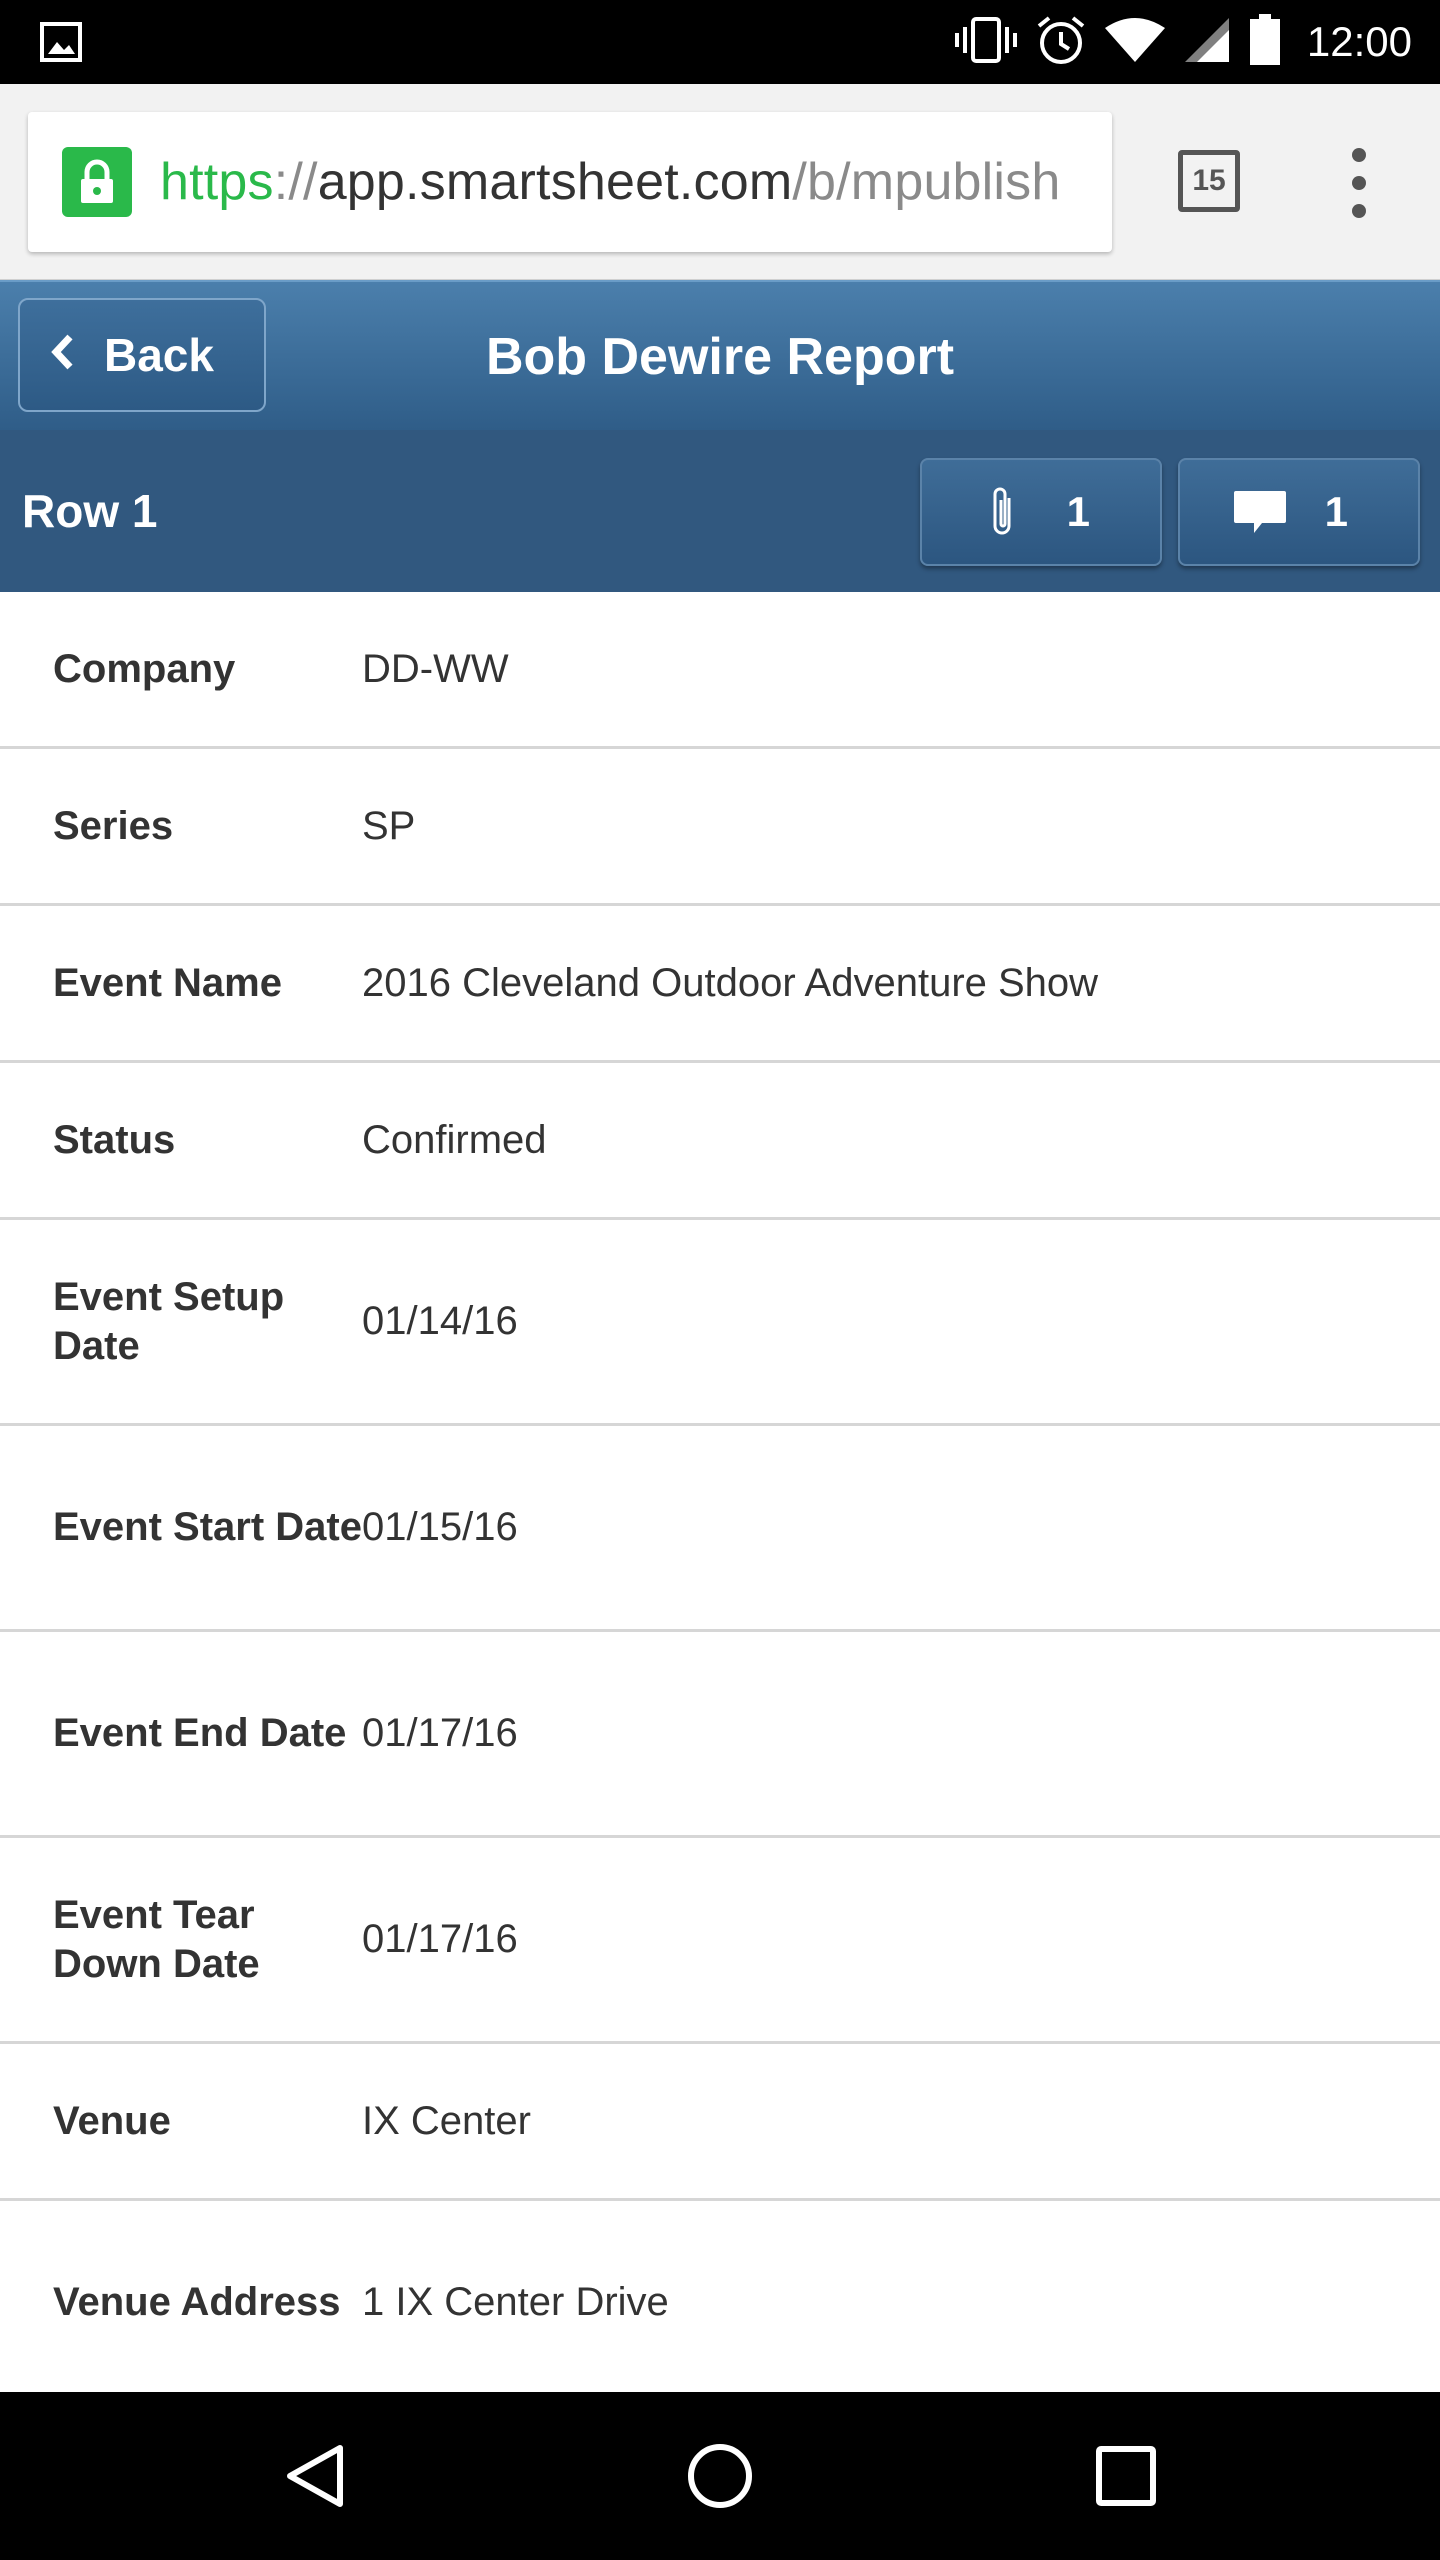 The width and height of the screenshot is (1440, 2560). Describe the element at coordinates (1041, 512) in the screenshot. I see `attachments-button: 1` at that location.